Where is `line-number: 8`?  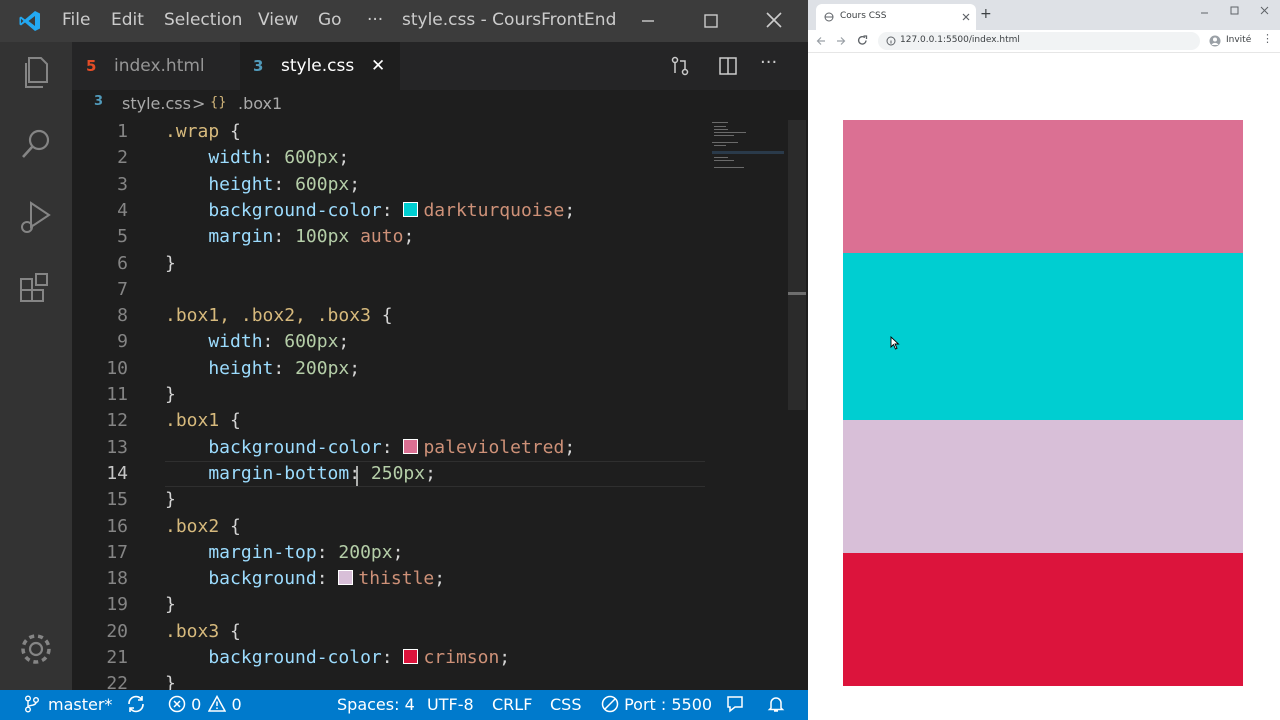
line-number: 8 is located at coordinates (122, 316).